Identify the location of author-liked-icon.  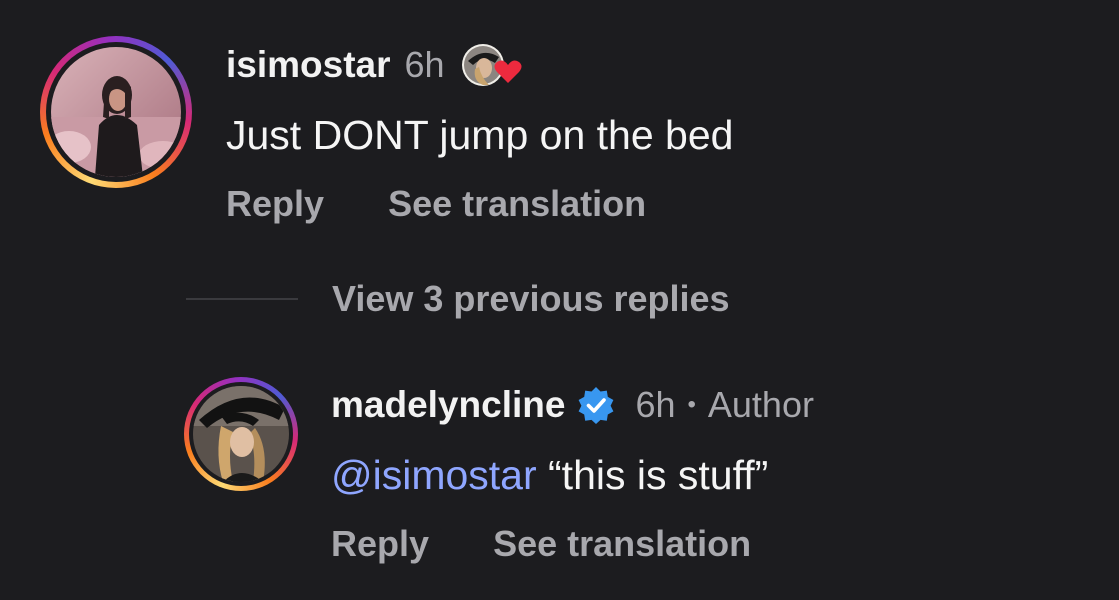
(494, 65).